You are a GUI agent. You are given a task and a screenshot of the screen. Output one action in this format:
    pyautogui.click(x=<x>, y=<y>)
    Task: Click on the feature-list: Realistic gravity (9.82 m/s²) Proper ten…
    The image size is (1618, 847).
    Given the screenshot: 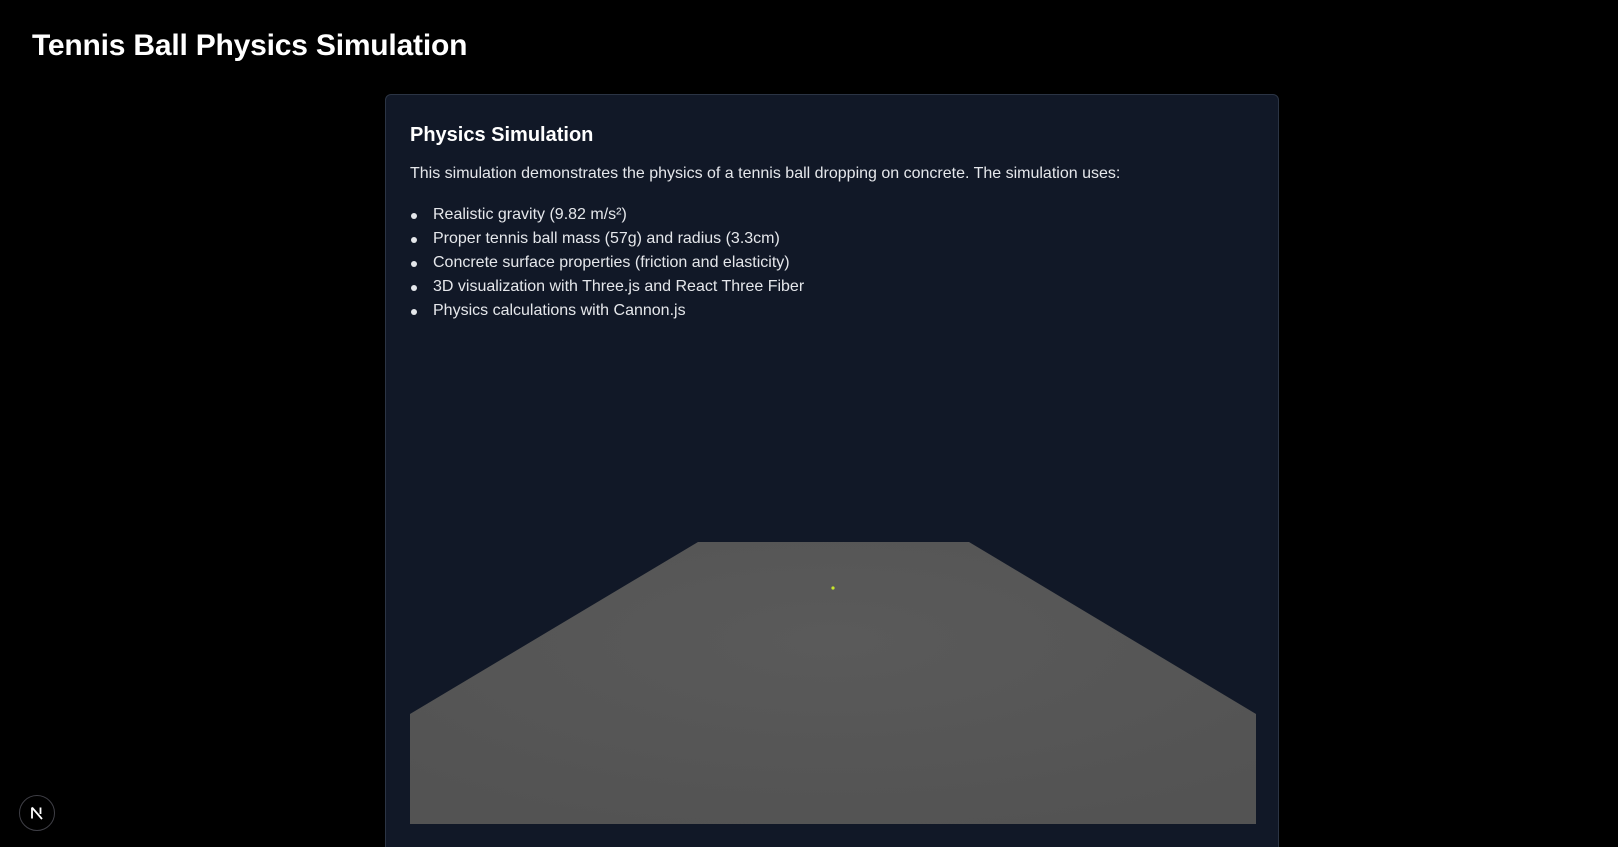 What is the action you would take?
    pyautogui.click(x=607, y=263)
    